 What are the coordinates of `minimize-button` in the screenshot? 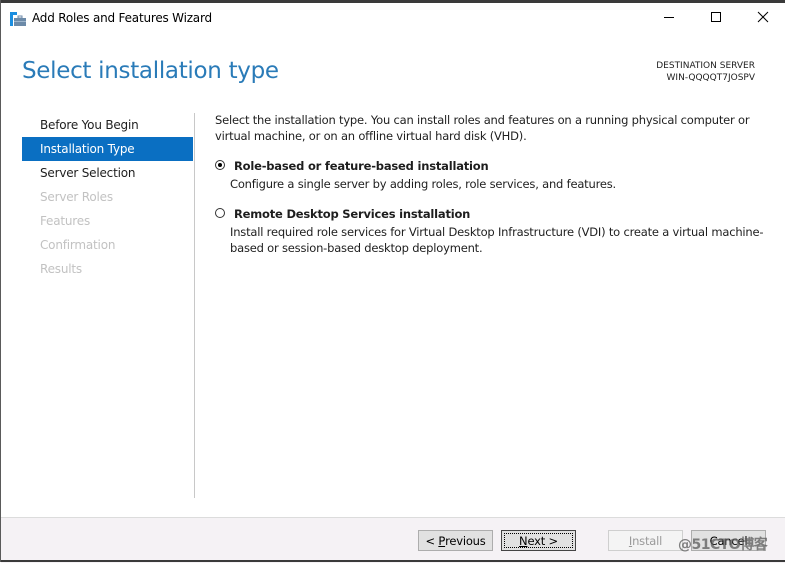 It's located at (669, 17).